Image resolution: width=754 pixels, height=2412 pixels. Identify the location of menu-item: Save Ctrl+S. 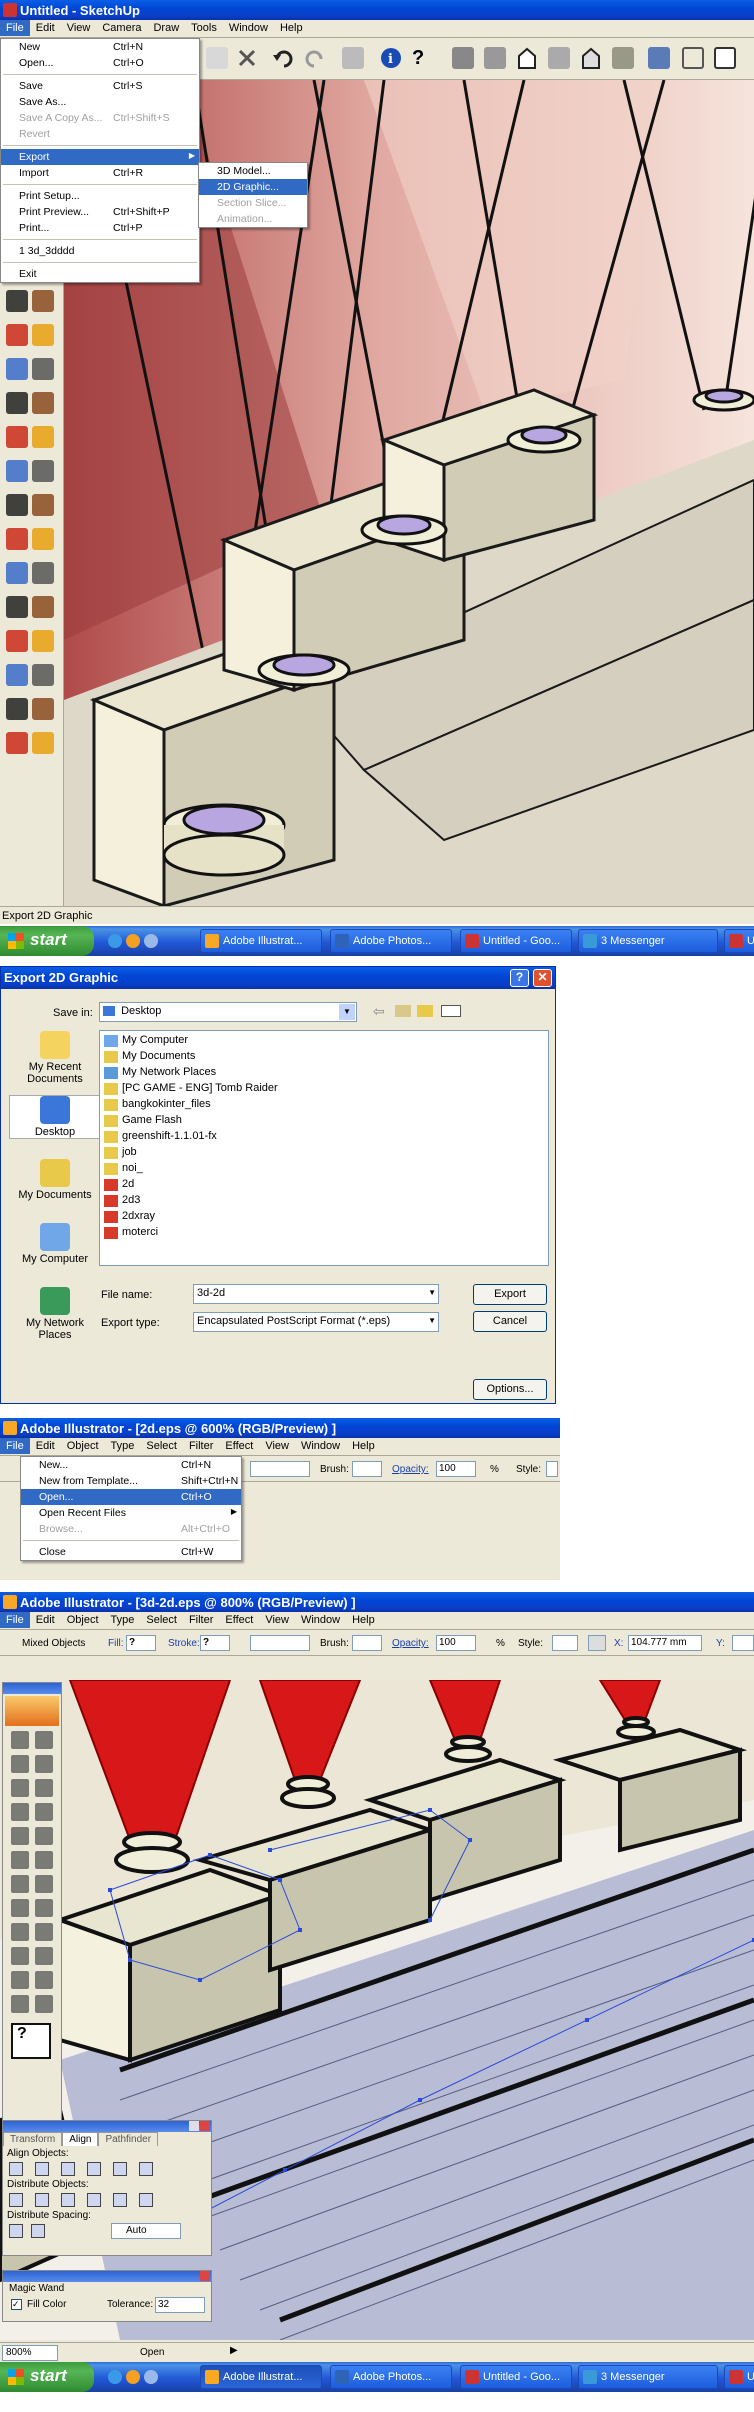
(100, 86).